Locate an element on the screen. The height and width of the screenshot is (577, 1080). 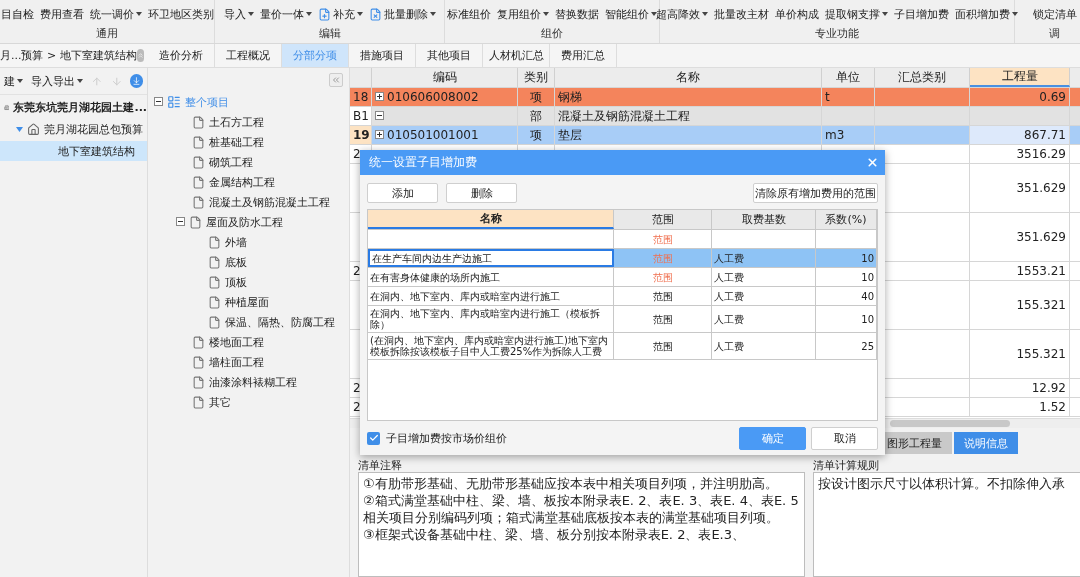
rules-text: 按设计图示尺寸以体积计算。不扣除伸入承 is located at coordinates (946, 524).